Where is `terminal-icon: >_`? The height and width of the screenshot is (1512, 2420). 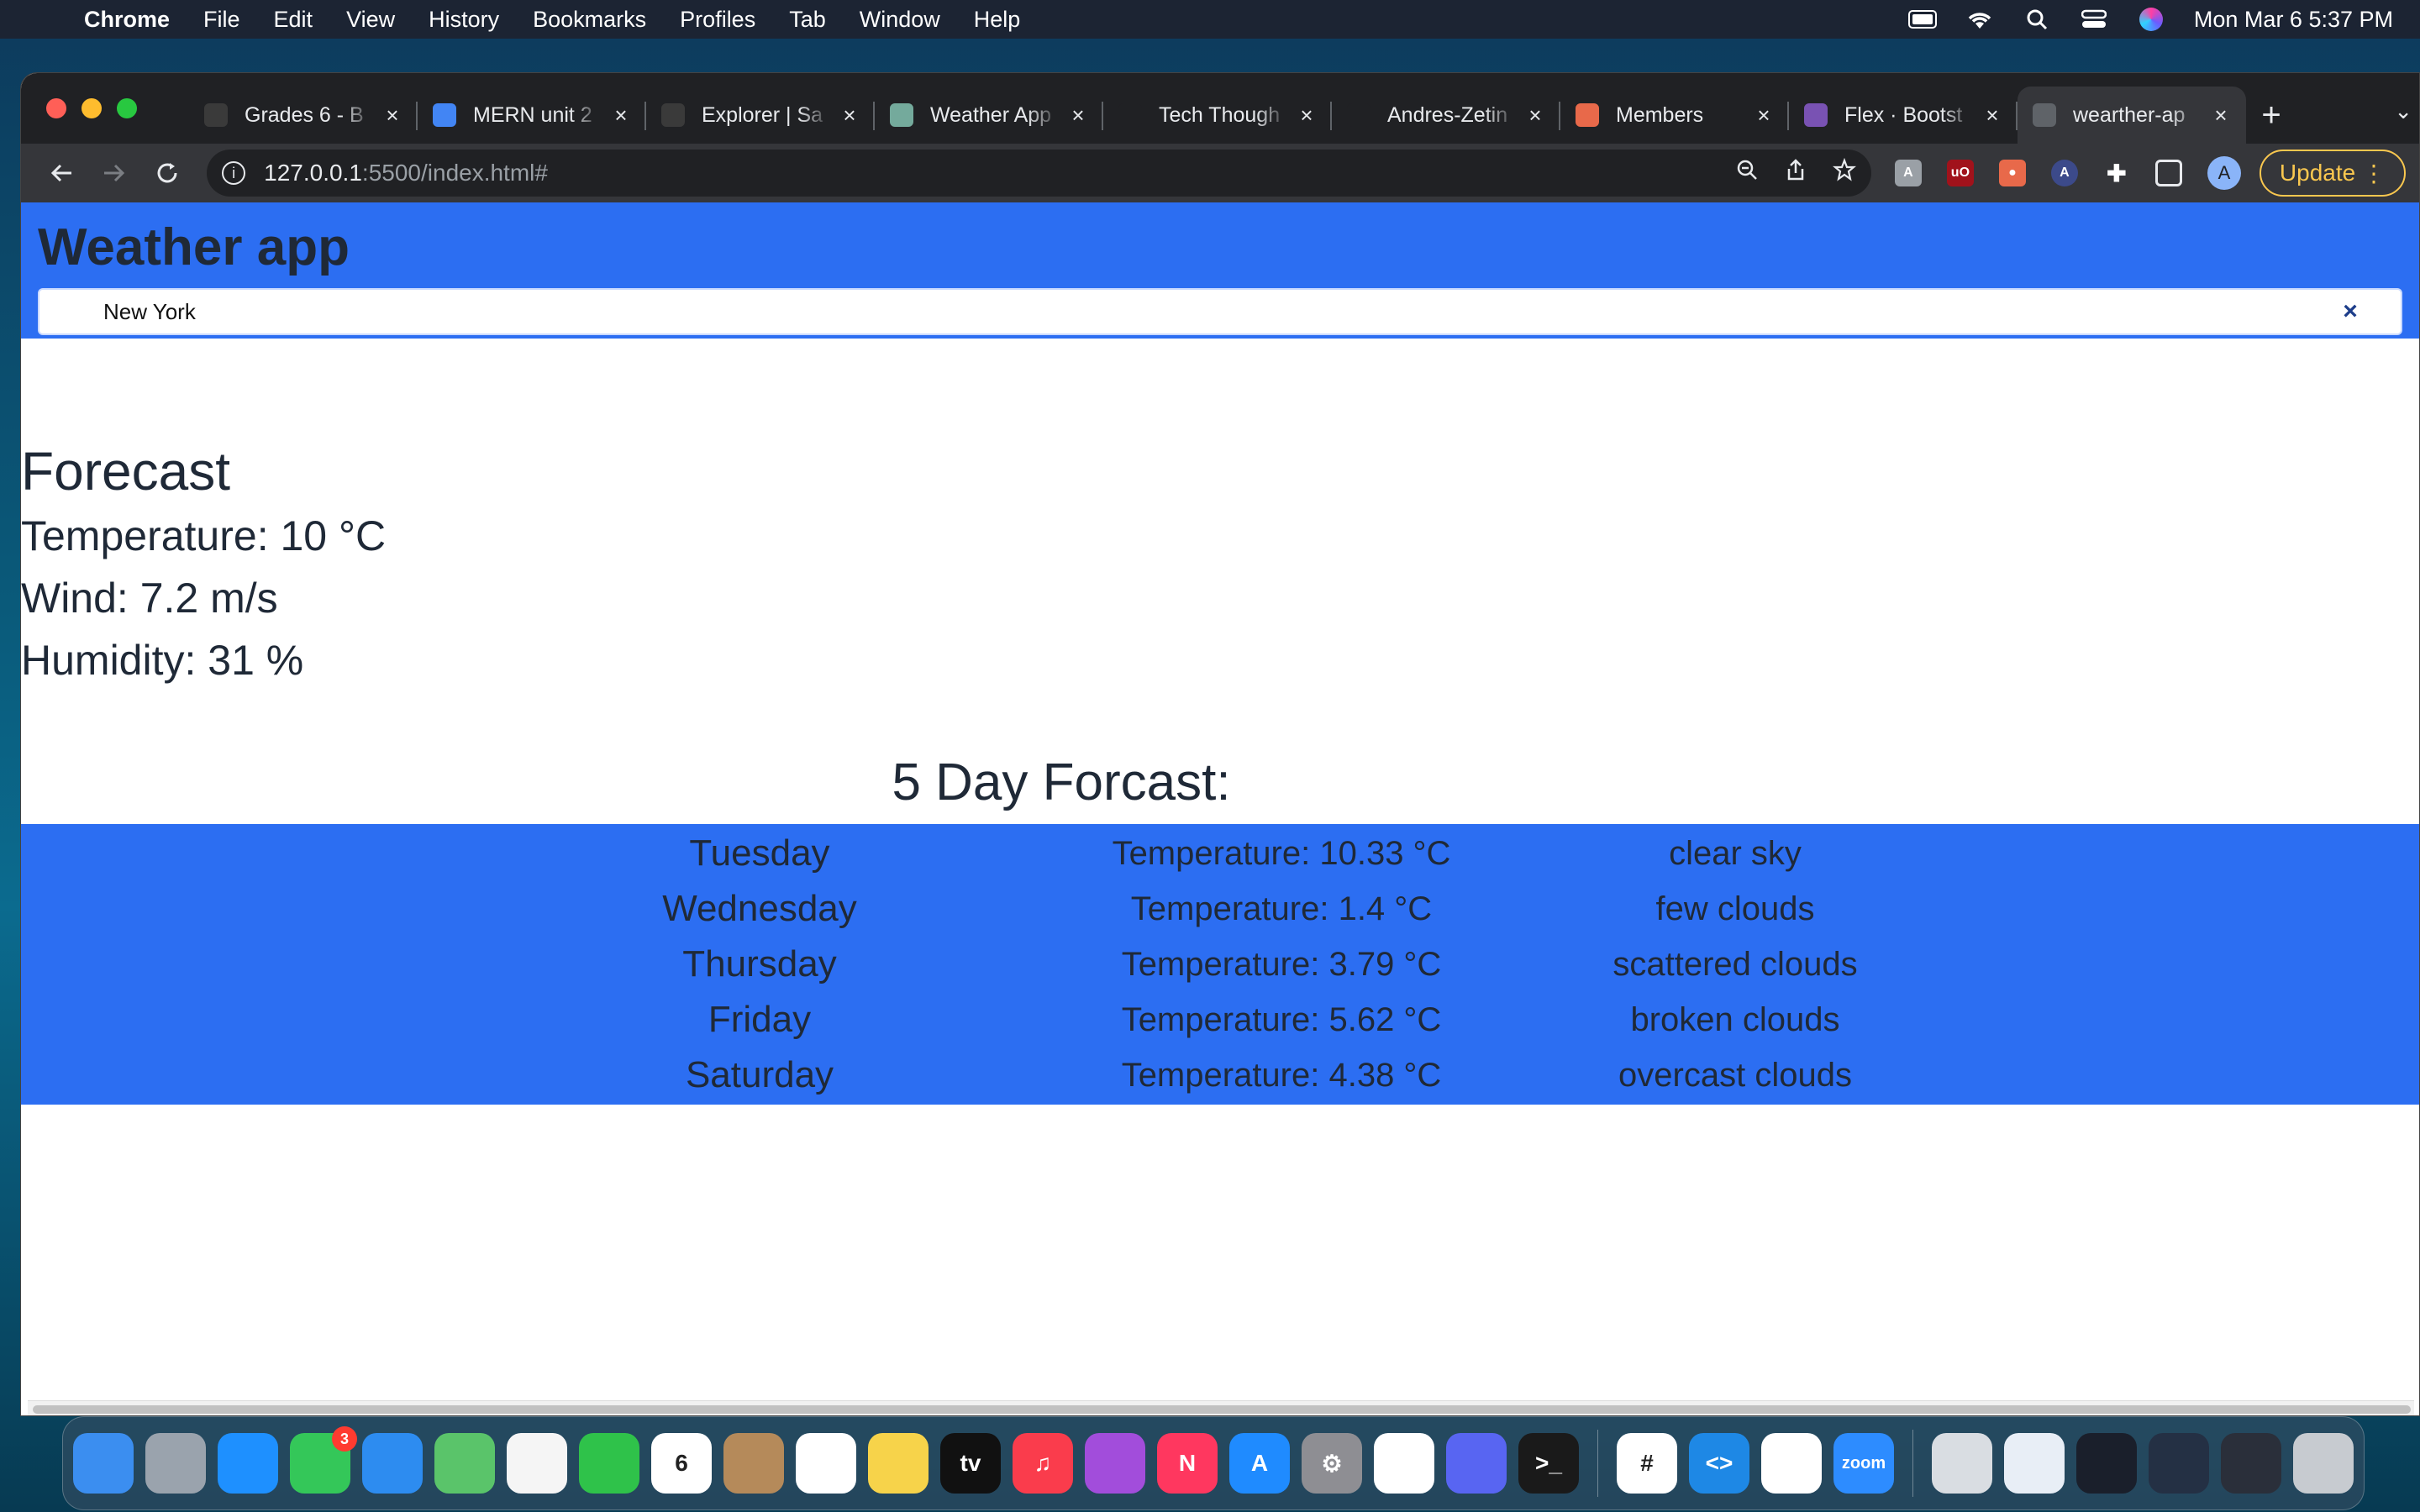 terminal-icon: >_ is located at coordinates (1548, 1463).